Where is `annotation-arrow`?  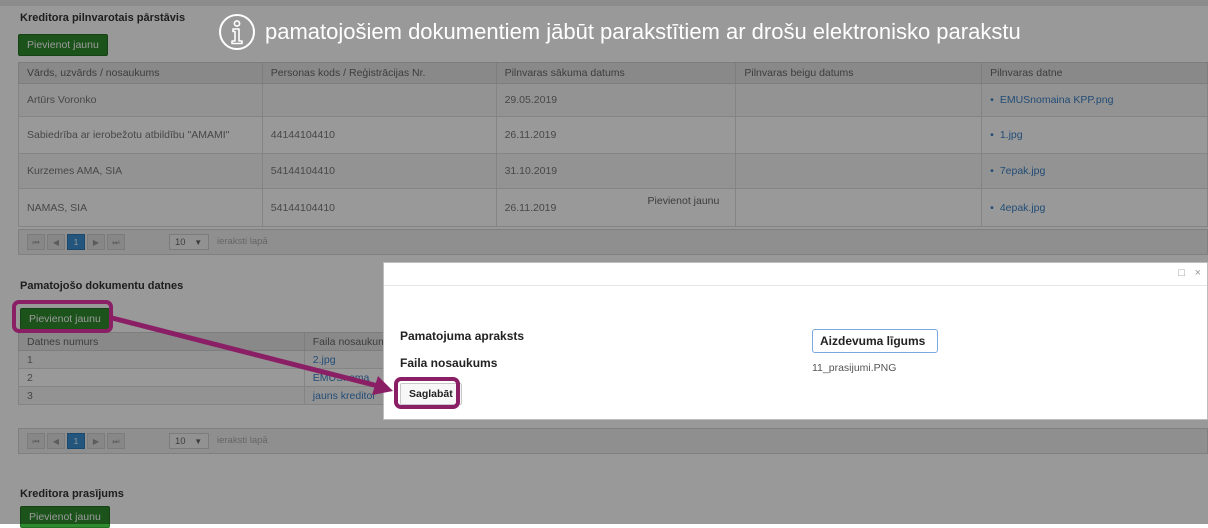
annotation-arrow is located at coordinates (251, 355).